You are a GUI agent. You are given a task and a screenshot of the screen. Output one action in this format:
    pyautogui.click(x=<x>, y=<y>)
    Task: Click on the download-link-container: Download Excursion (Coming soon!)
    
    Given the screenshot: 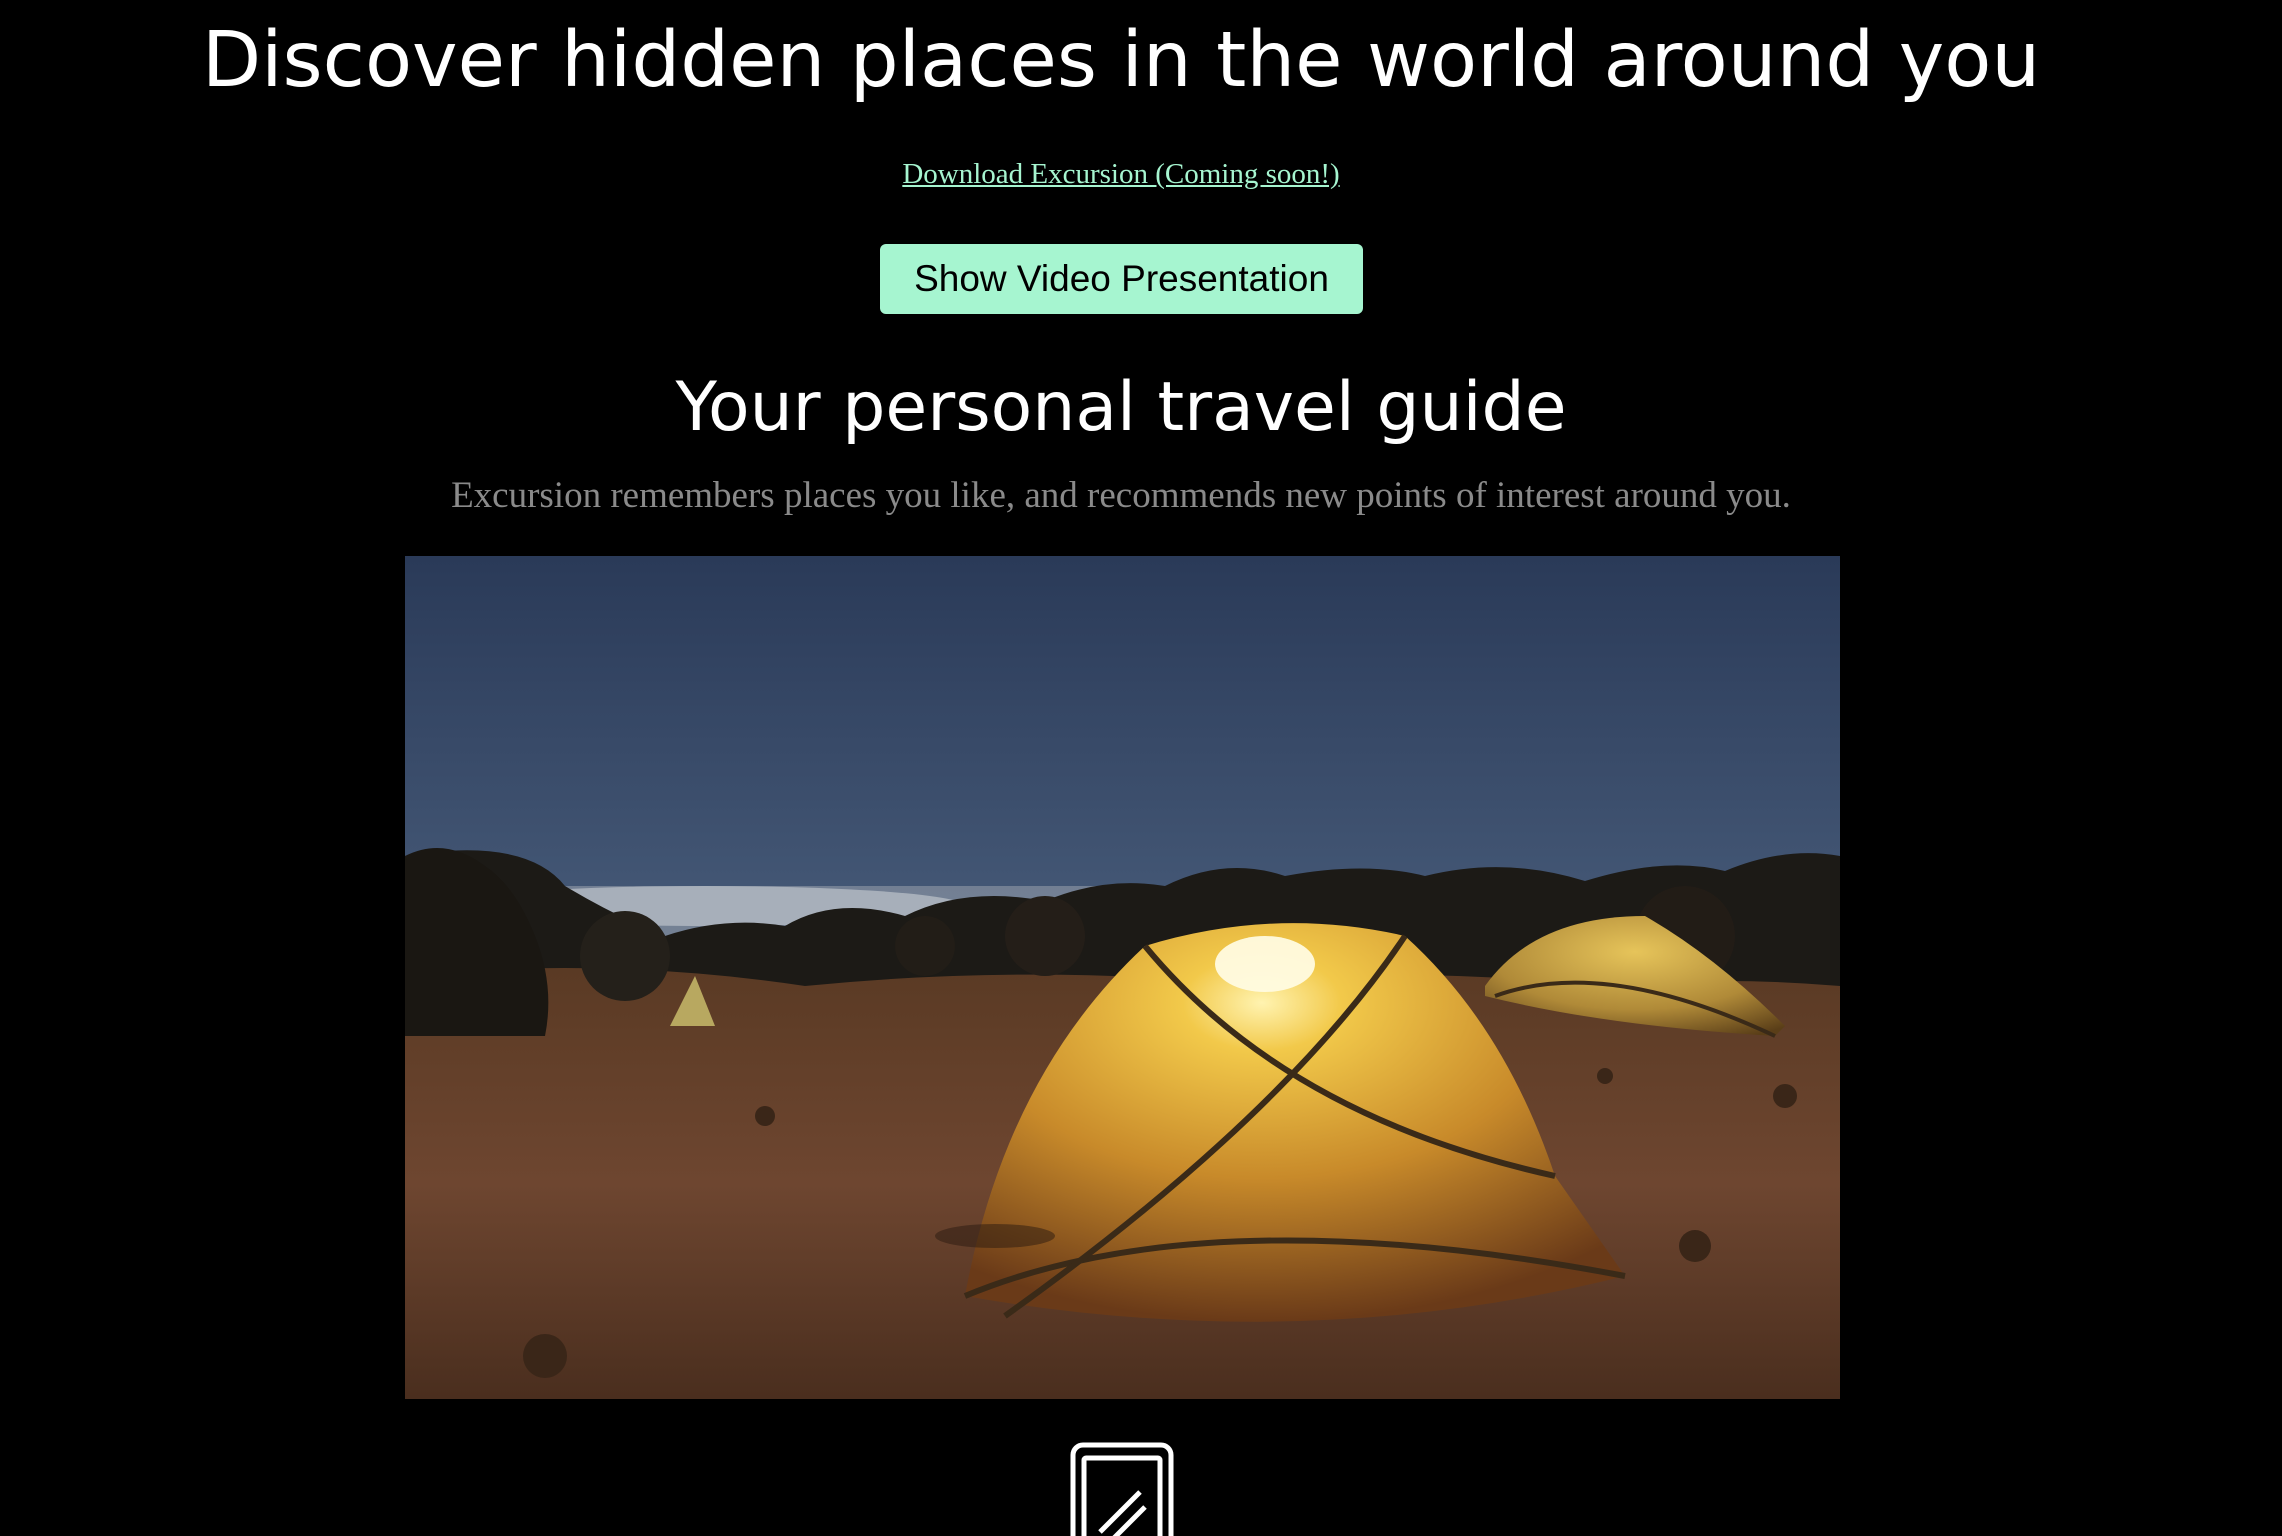 What is the action you would take?
    pyautogui.click(x=1121, y=174)
    